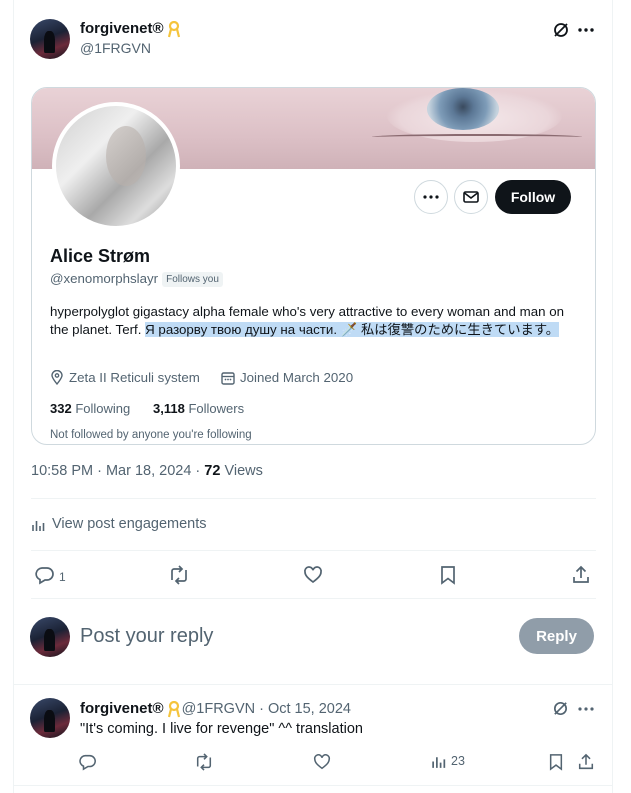 This screenshot has height=793, width=631. Describe the element at coordinates (216, 408) in the screenshot. I see `followers-label: Followers` at that location.